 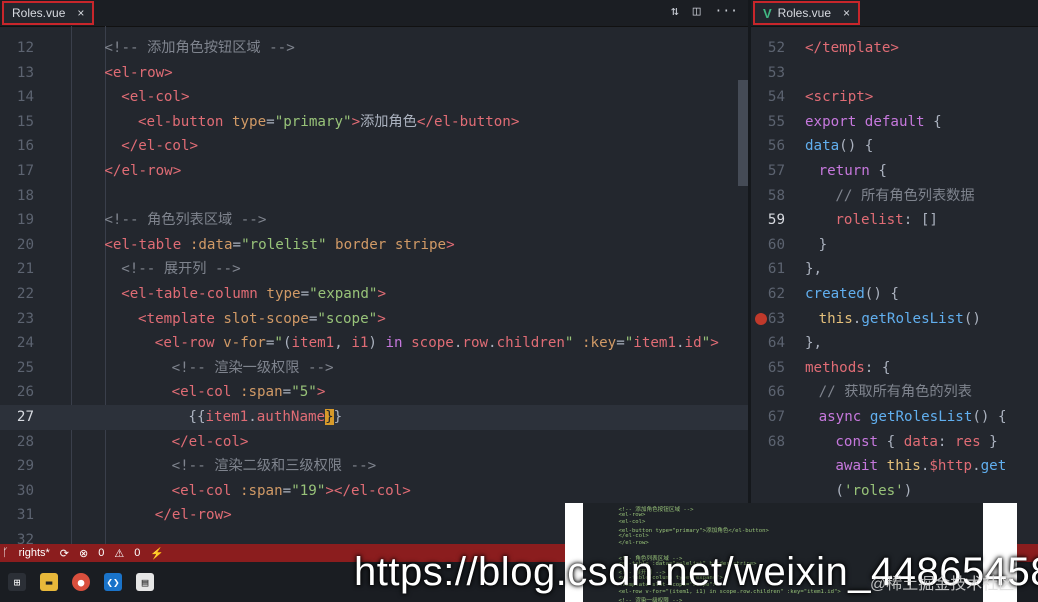 What do you see at coordinates (625, 515) in the screenshot?
I see `thumbnail-line: <el-row>` at bounding box center [625, 515].